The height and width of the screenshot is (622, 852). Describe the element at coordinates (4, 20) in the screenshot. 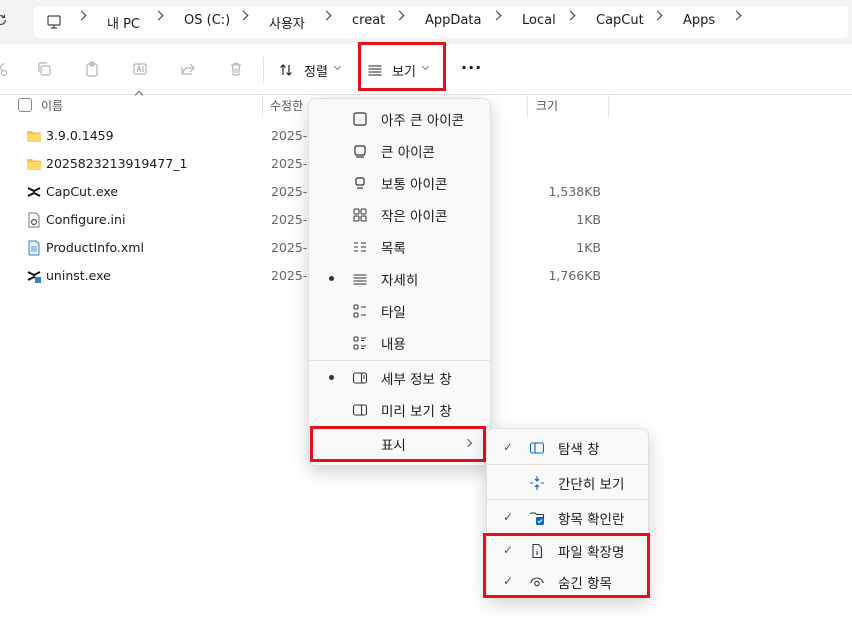

I see `refresh-icon` at that location.